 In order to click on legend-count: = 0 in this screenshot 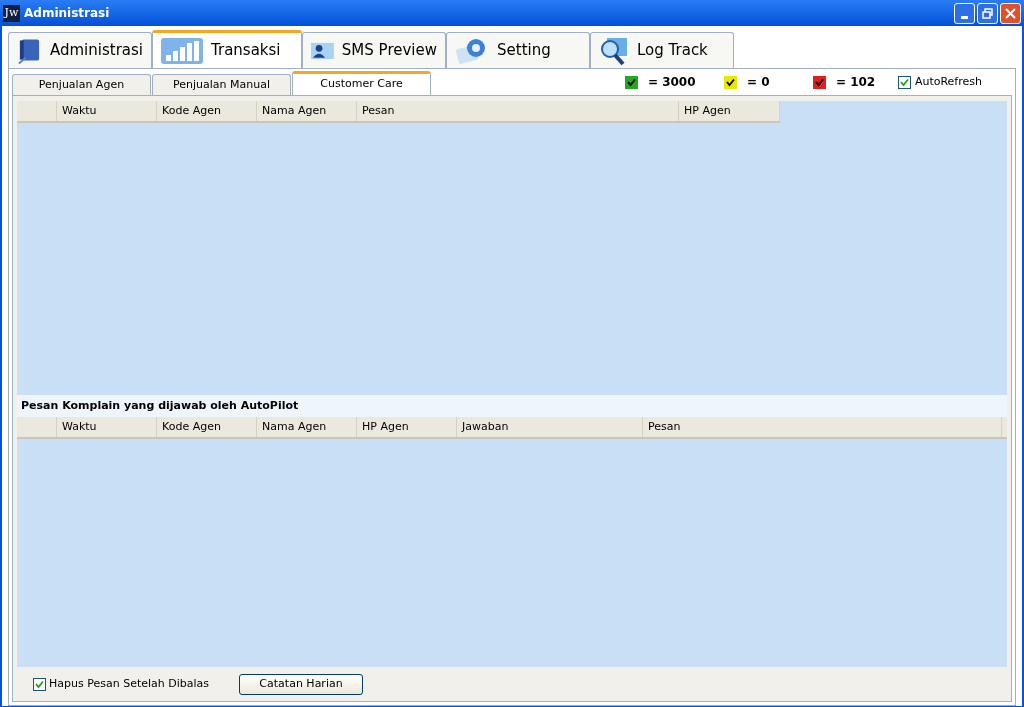, I will do `click(758, 82)`.